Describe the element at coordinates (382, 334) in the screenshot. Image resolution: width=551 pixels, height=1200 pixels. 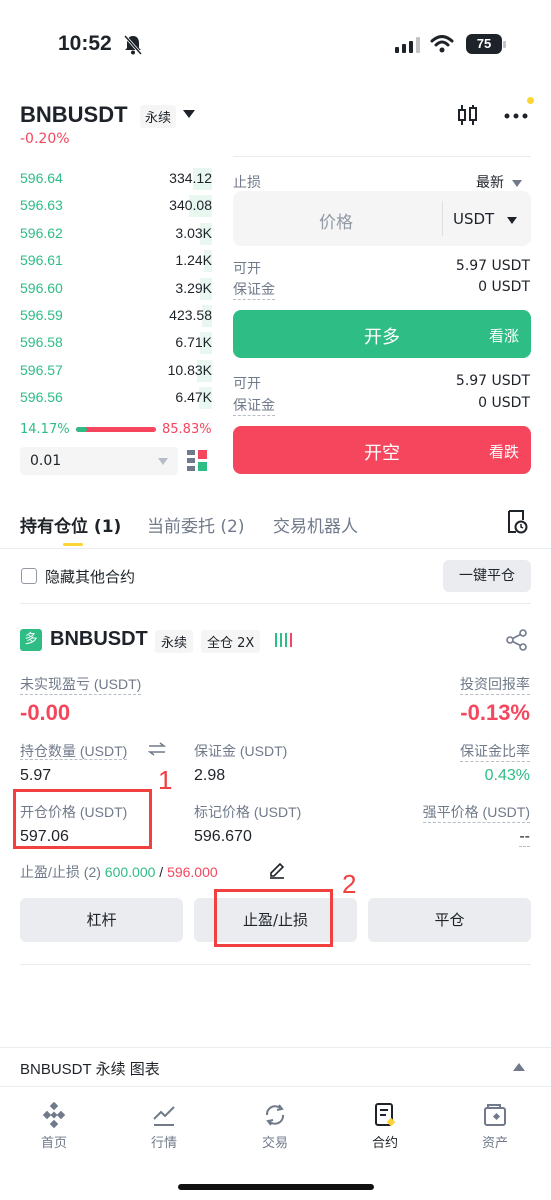
I see `open-long-button: 开多 看涨` at that location.